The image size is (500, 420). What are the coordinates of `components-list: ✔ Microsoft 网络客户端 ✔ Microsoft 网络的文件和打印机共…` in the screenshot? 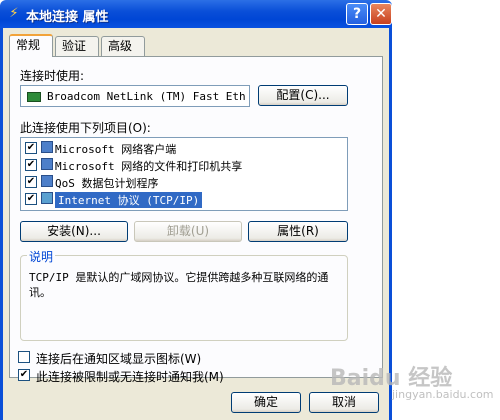 It's located at (184, 174).